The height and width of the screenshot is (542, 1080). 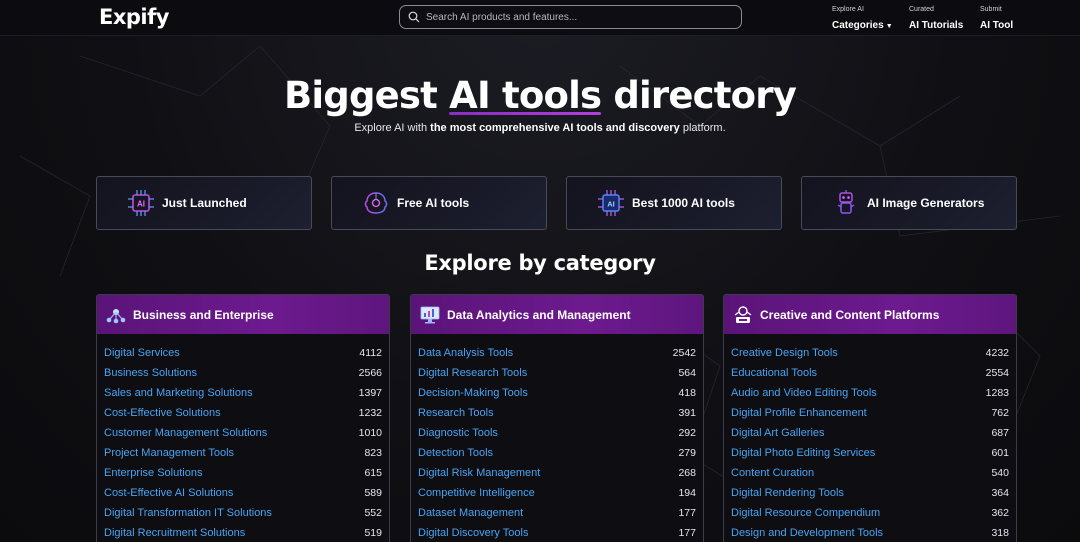 I want to click on category-item-link: Digital Photo Editing Services, so click(x=803, y=453).